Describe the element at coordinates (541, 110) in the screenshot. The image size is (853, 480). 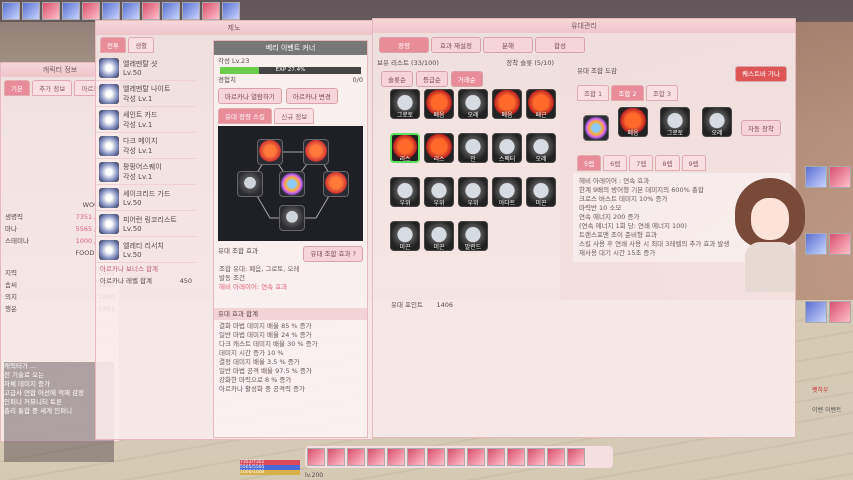
I see `bond-gem: 페근` at that location.